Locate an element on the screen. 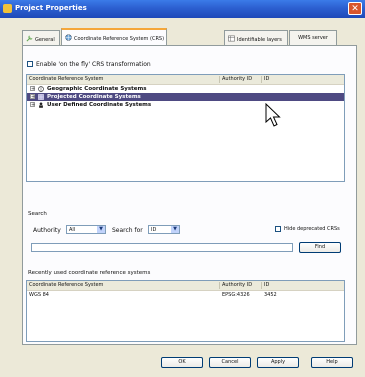 The width and height of the screenshot is (365, 377). search-for-value: ID is located at coordinates (154, 230).